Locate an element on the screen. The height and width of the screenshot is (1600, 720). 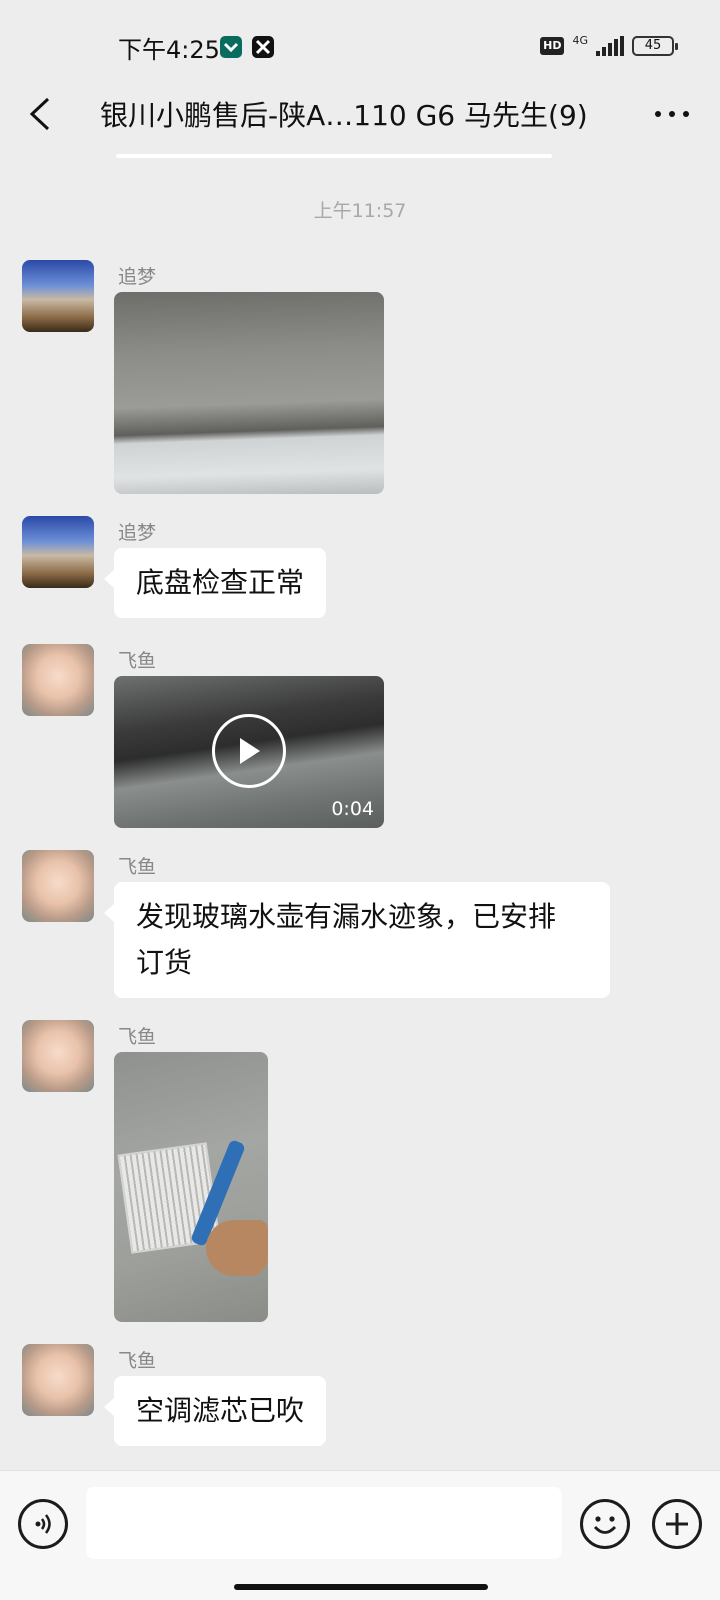
chat-header: 银川小鹏售后-陕A…110 G6 马先生(9) is located at coordinates (360, 114).